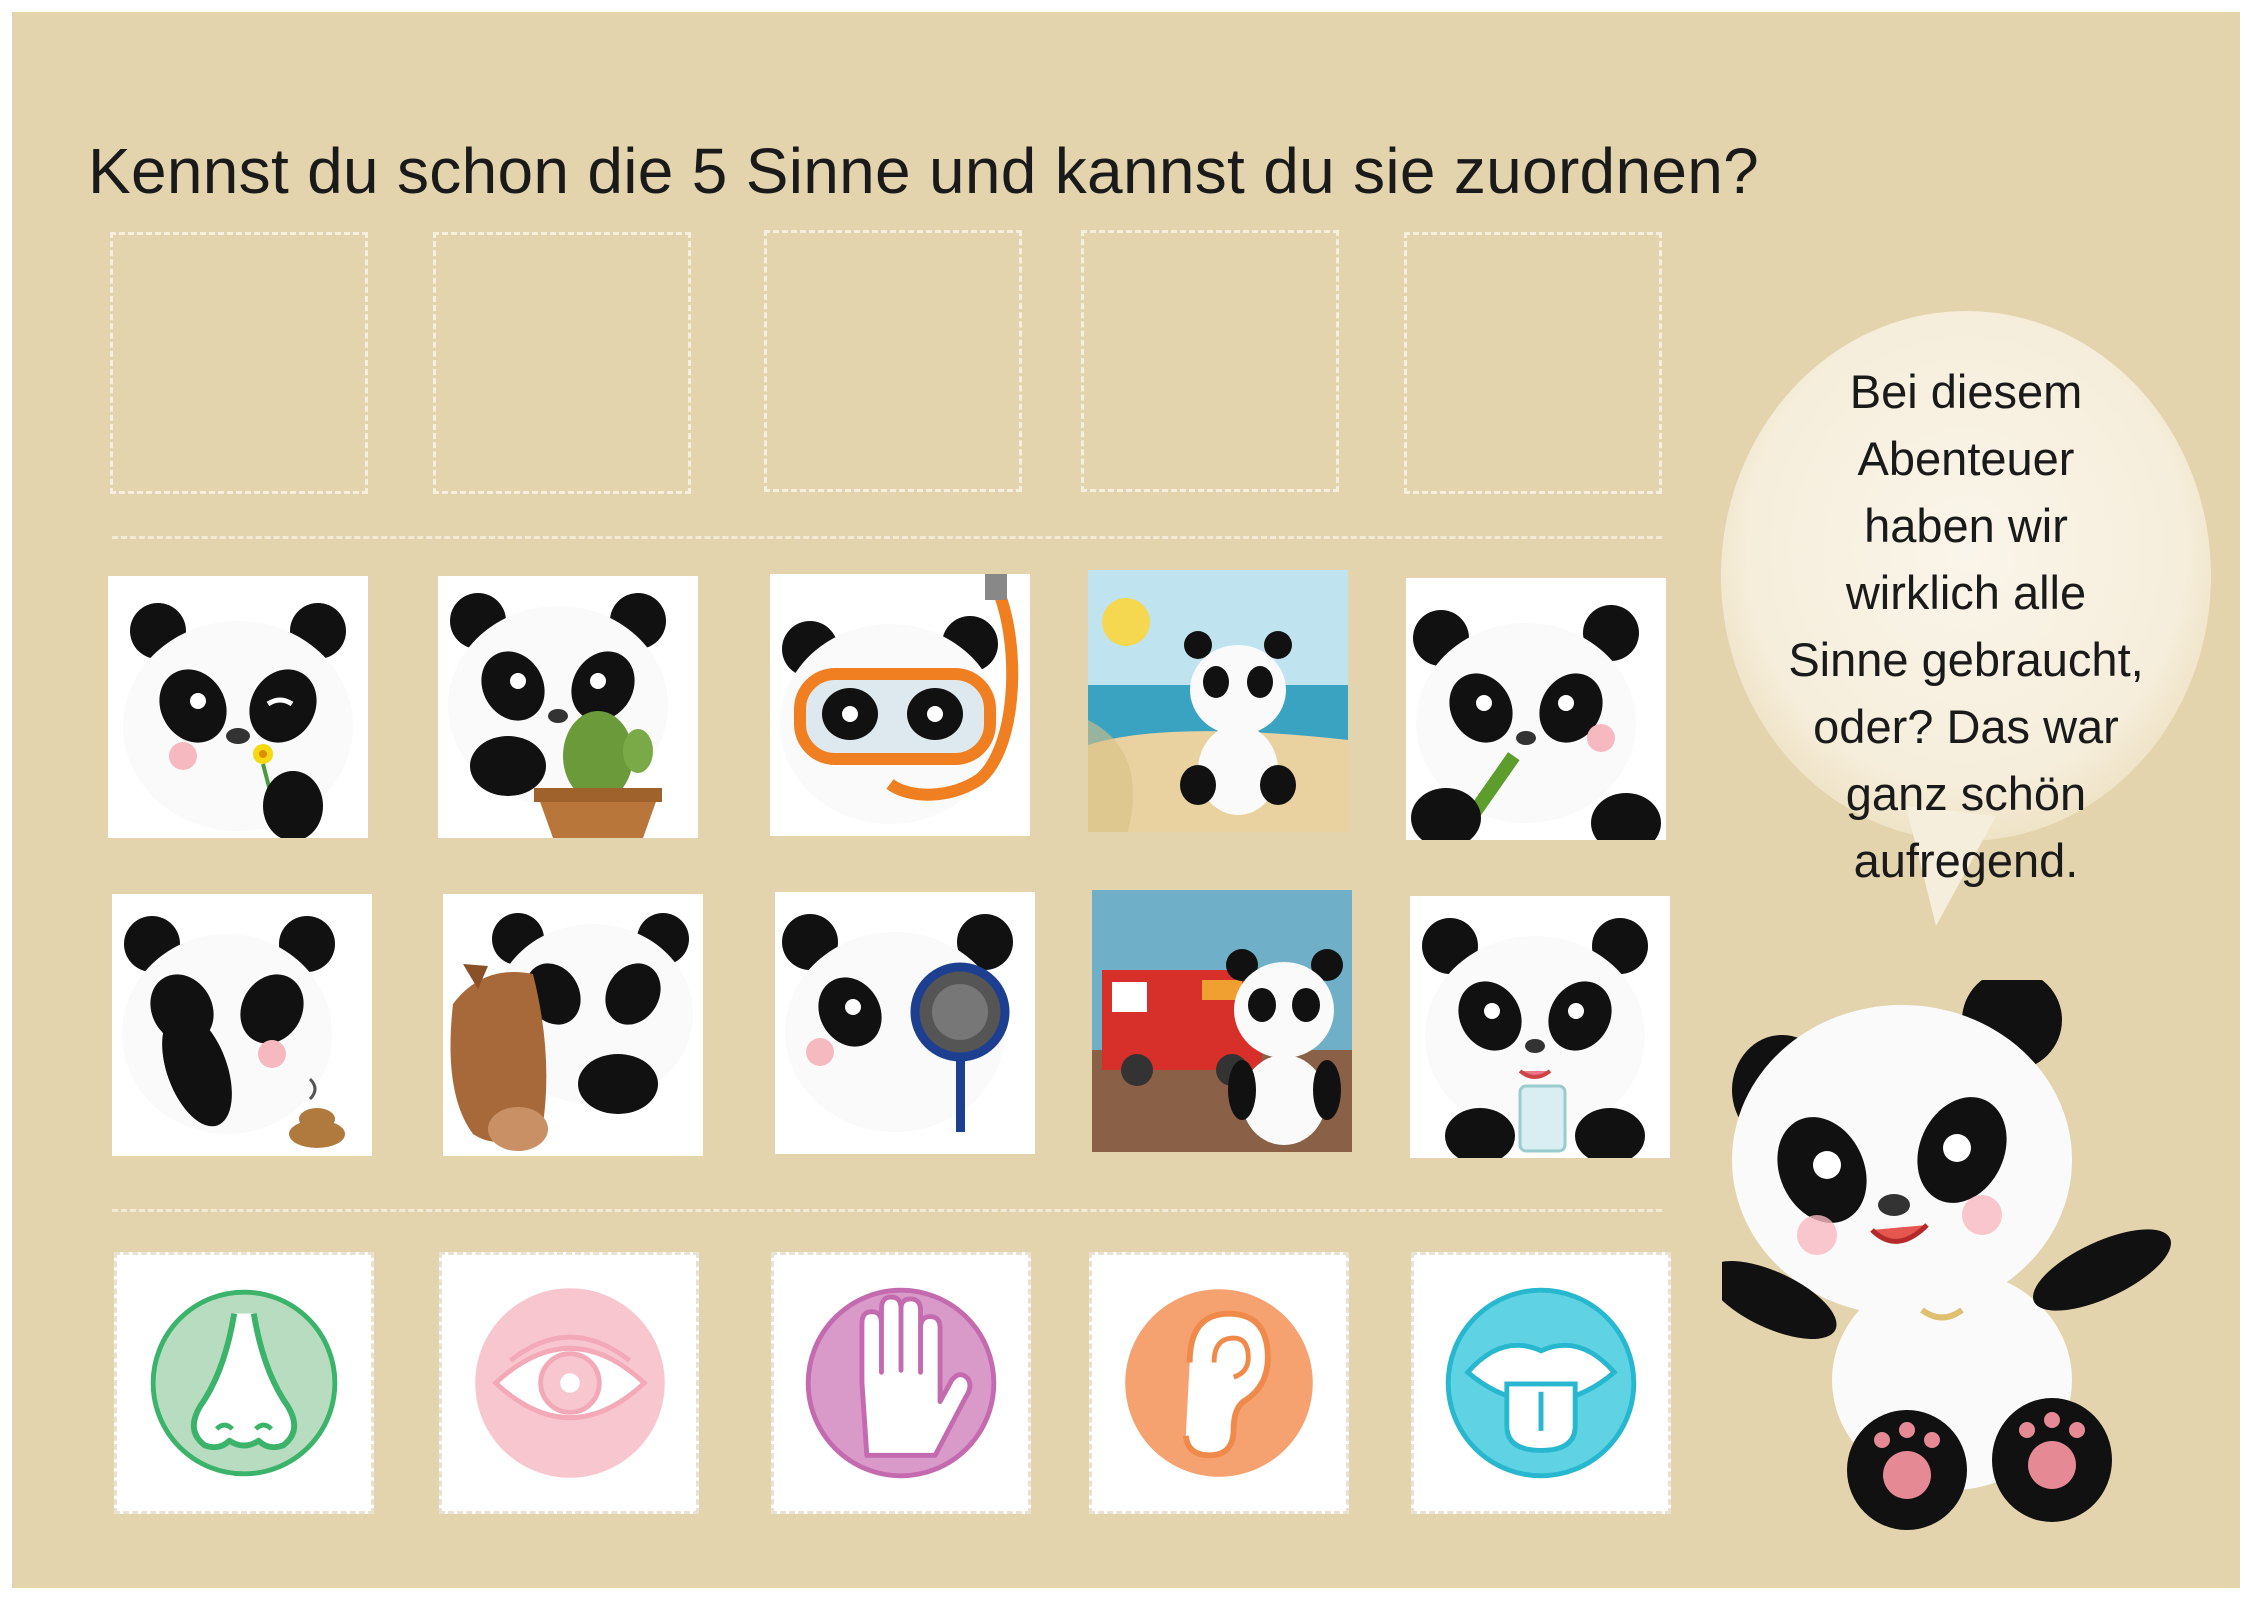  Describe the element at coordinates (571, 1032) in the screenshot. I see `panda-petting-horse-icon` at that location.